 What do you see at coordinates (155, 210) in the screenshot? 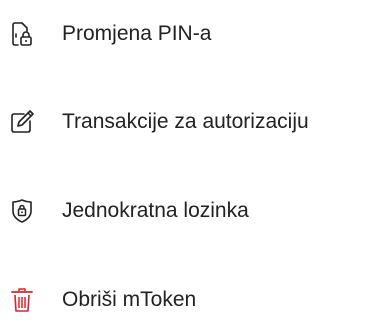
I see `menu-item-label: Jednokratna lozinka` at bounding box center [155, 210].